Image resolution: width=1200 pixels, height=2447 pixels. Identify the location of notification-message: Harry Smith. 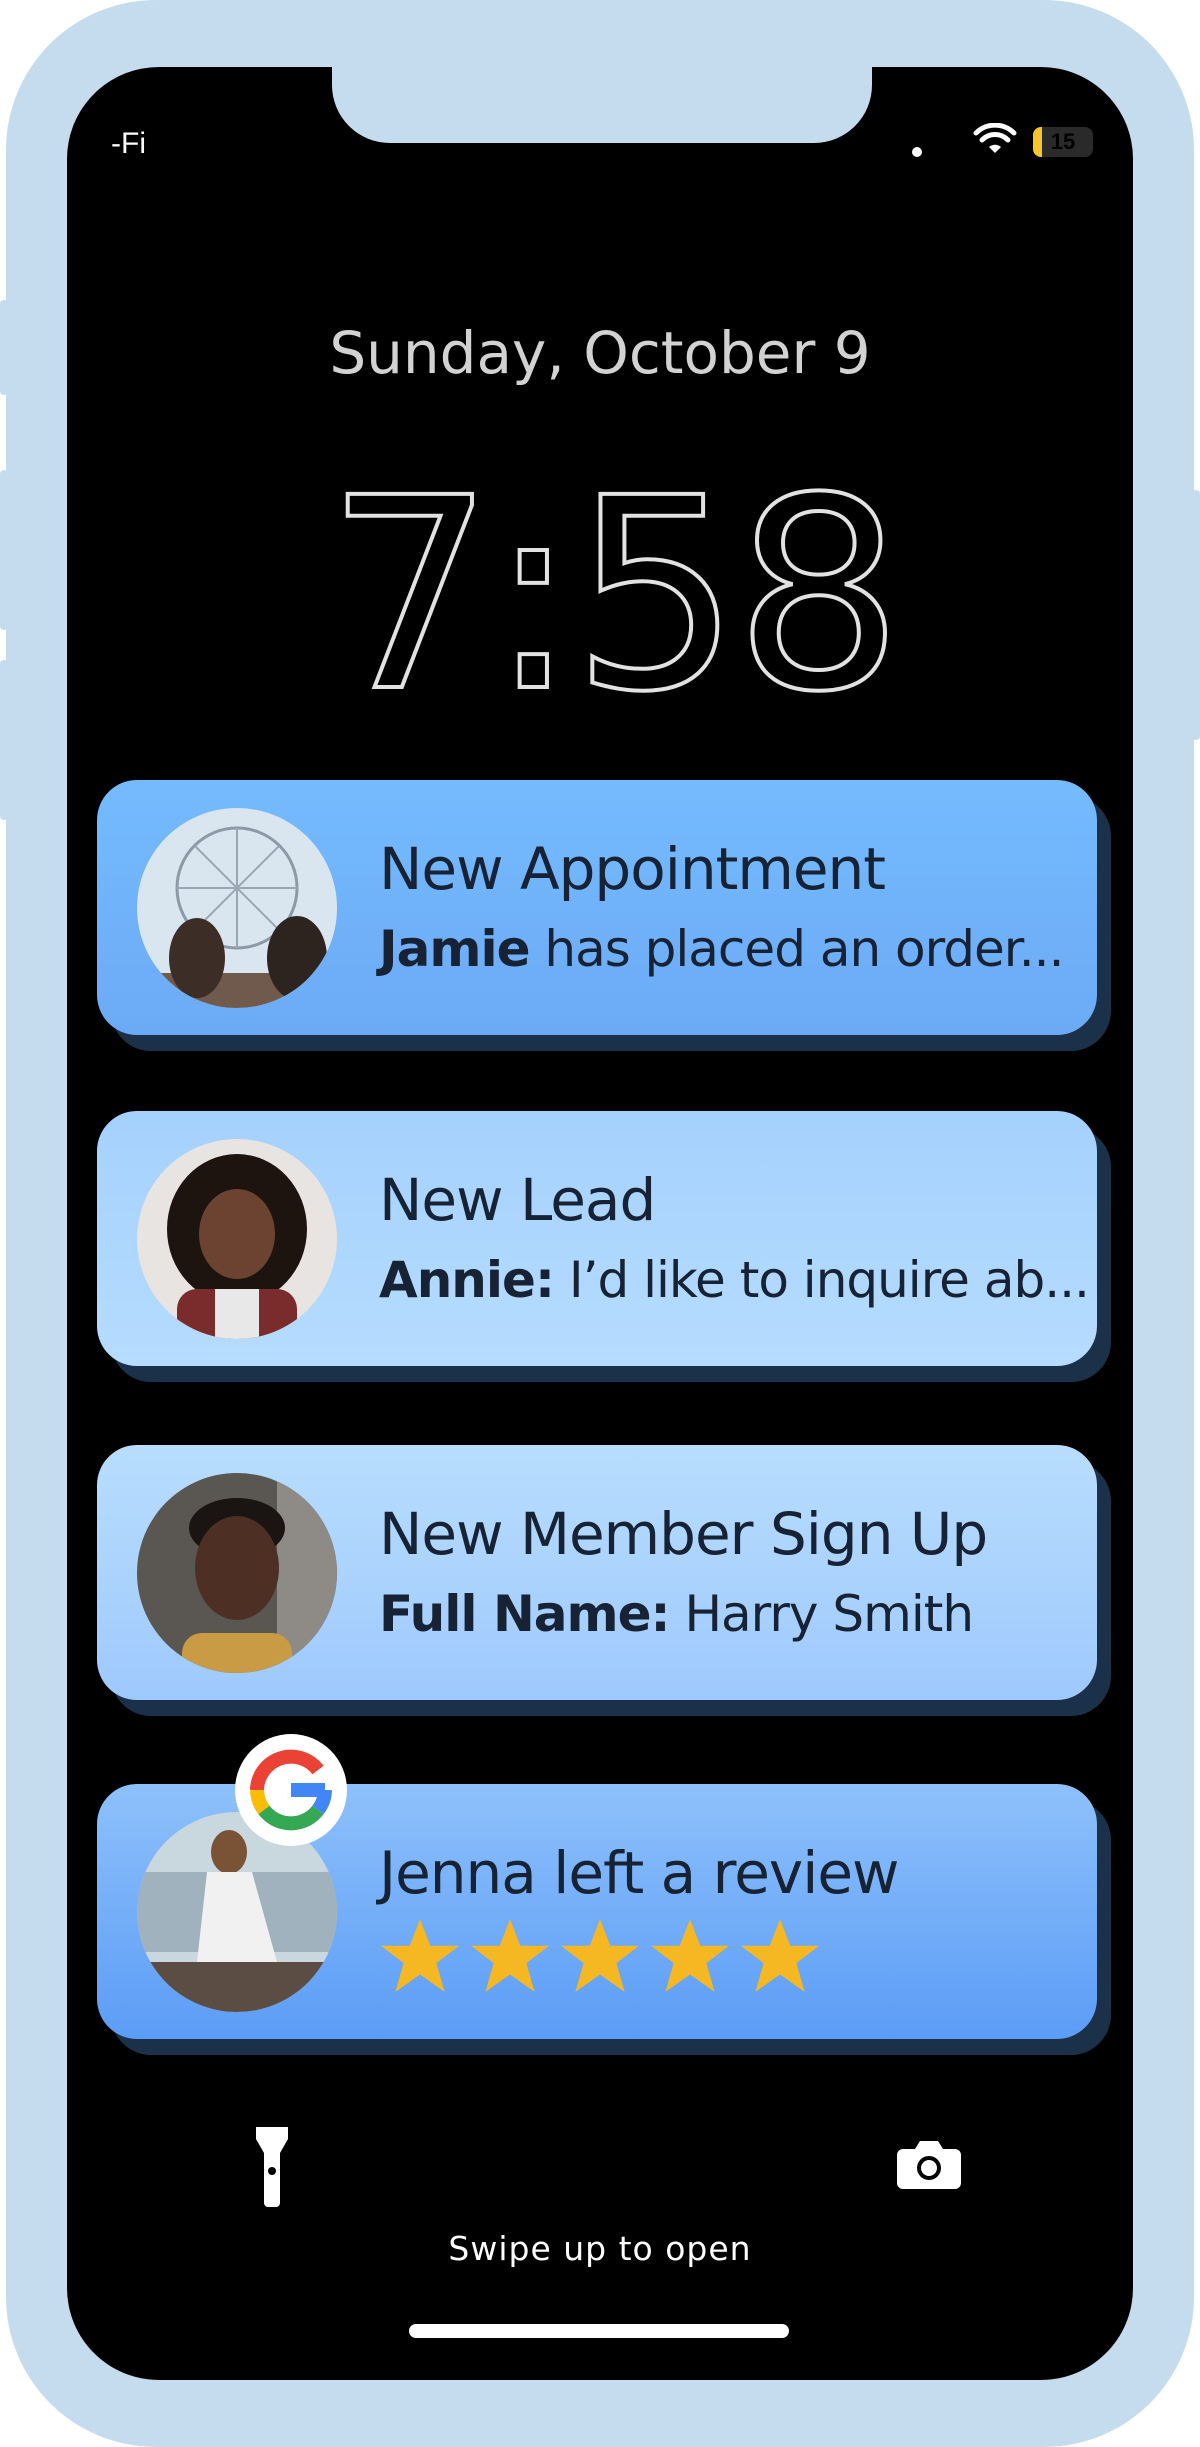
(821, 1614).